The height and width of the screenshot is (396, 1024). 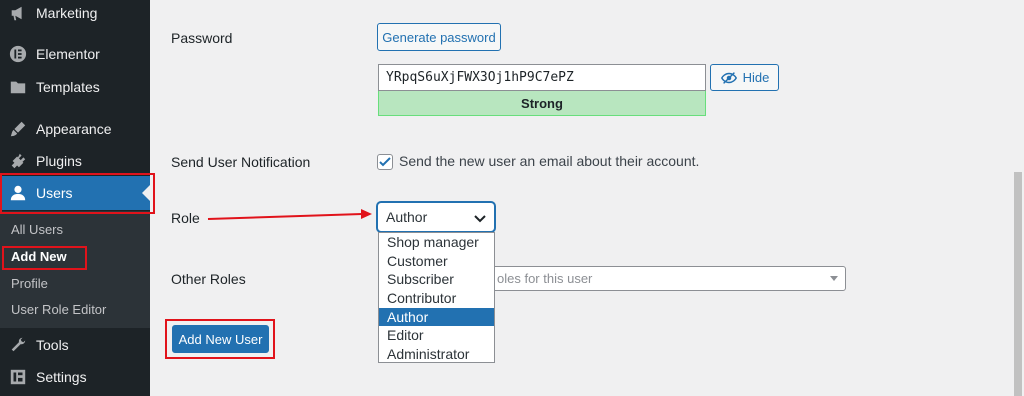 What do you see at coordinates (68, 87) in the screenshot?
I see `sidebar-item-label: Templates` at bounding box center [68, 87].